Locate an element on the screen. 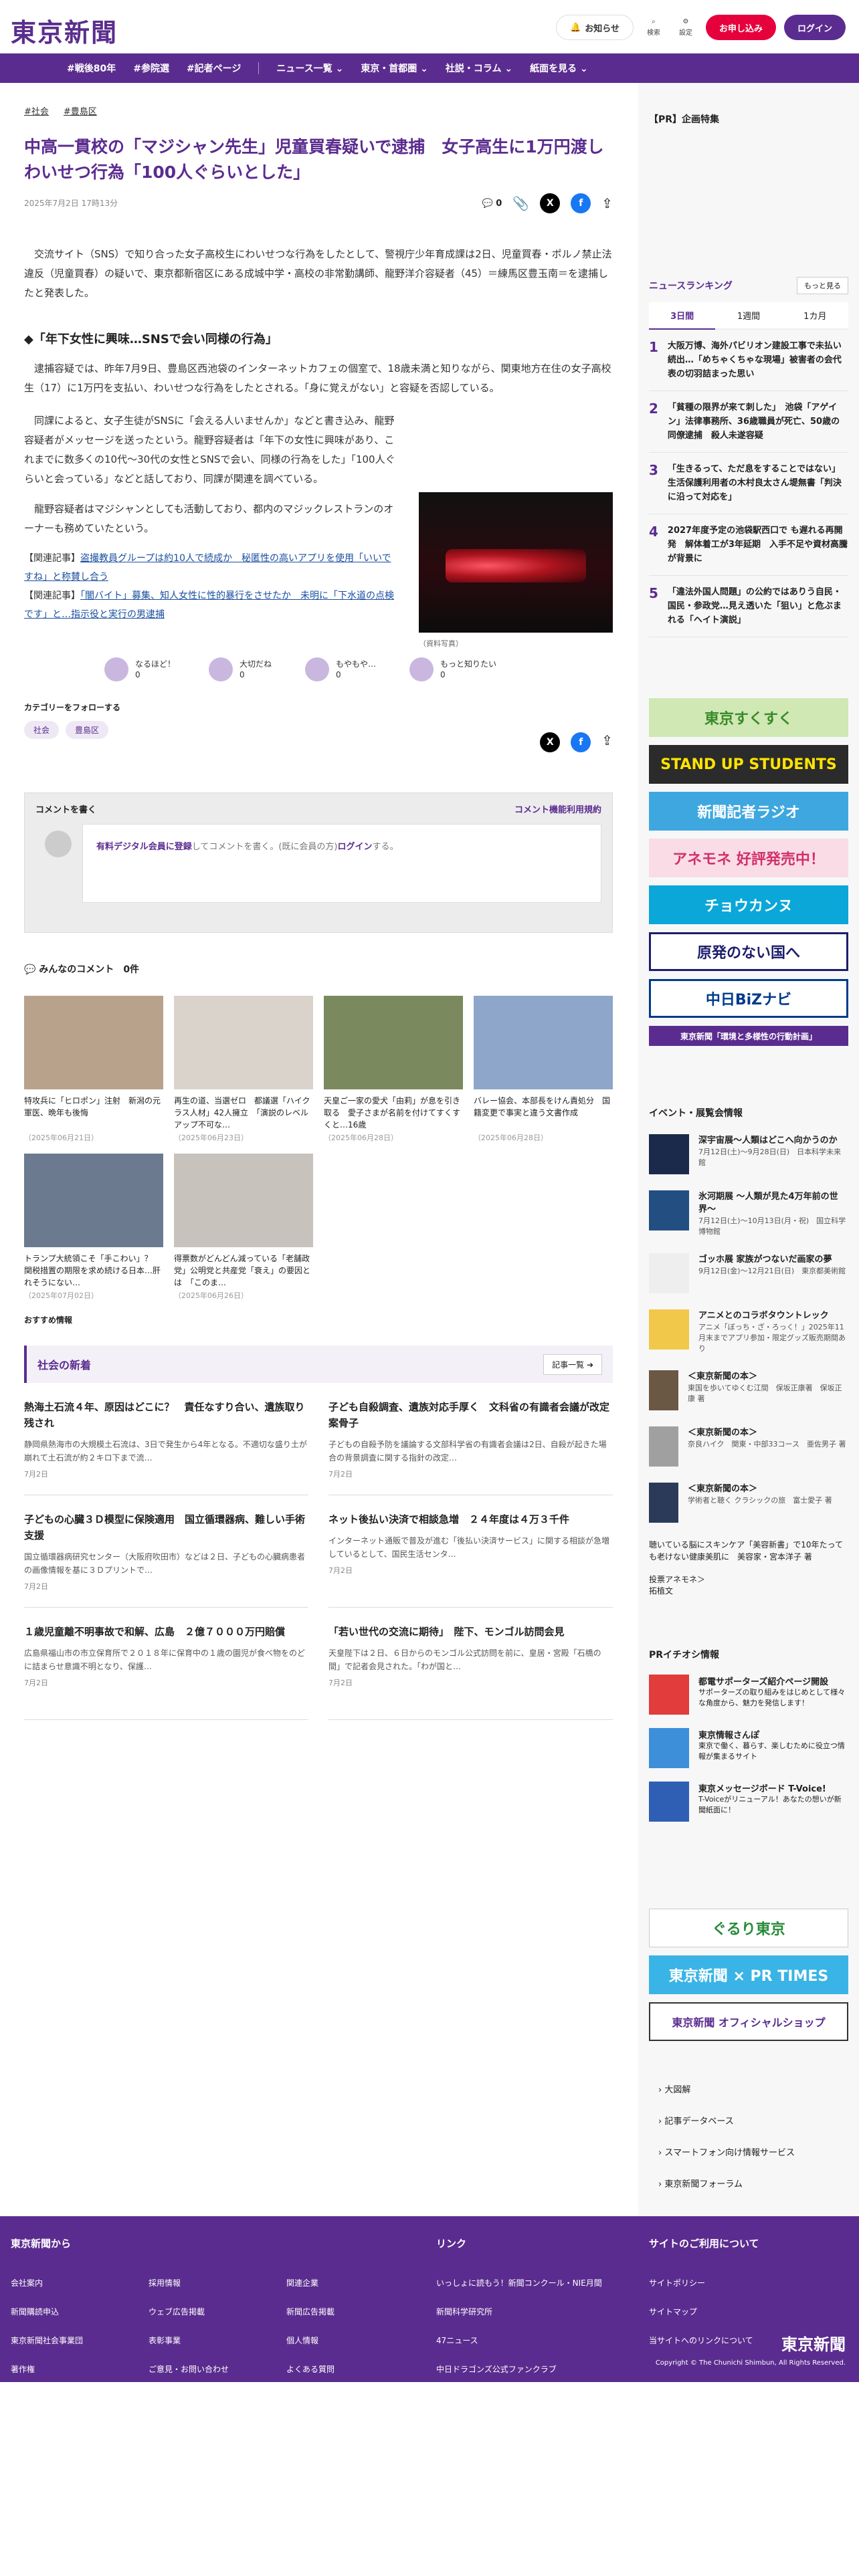 Image resolution: width=859 pixels, height=2576 pixels. banner: ぐるり東京 is located at coordinates (748, 1928).